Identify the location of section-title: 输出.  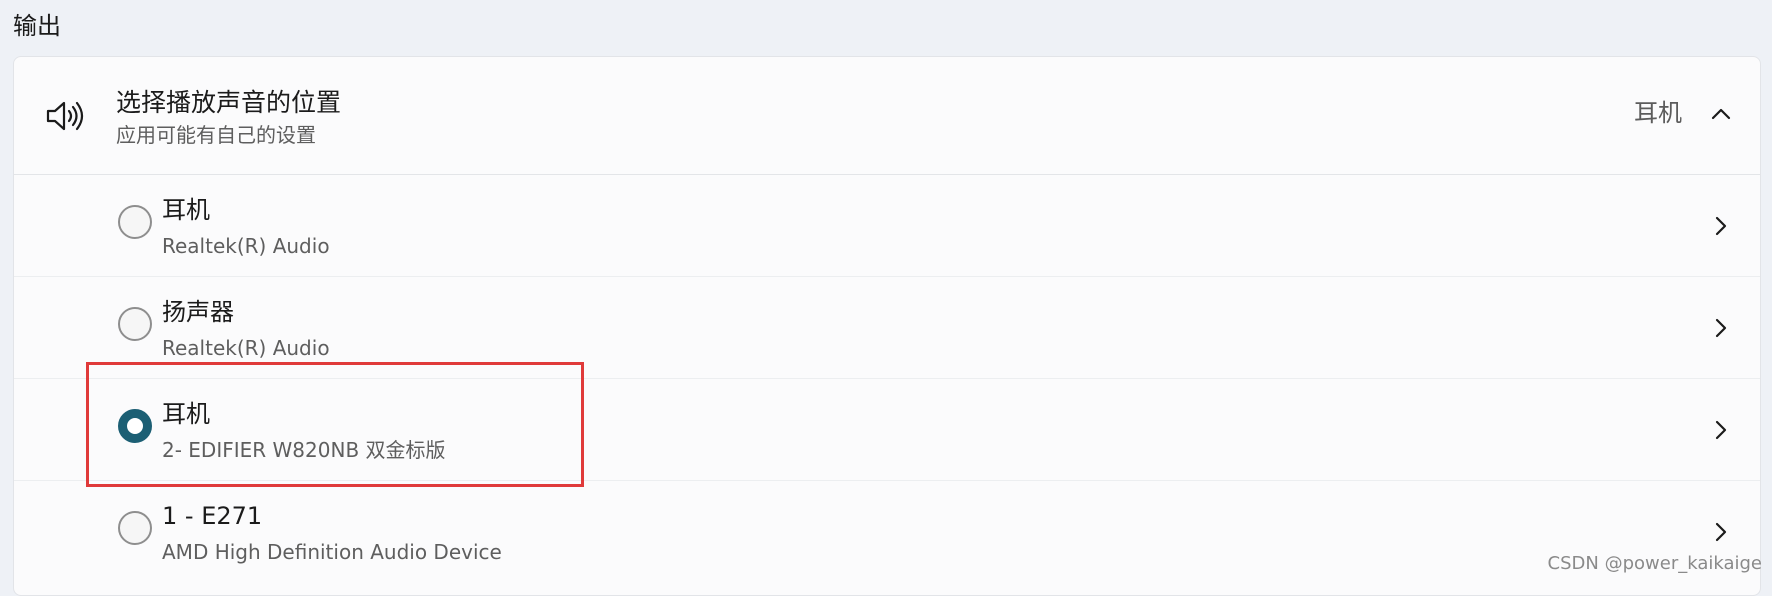
(37, 26).